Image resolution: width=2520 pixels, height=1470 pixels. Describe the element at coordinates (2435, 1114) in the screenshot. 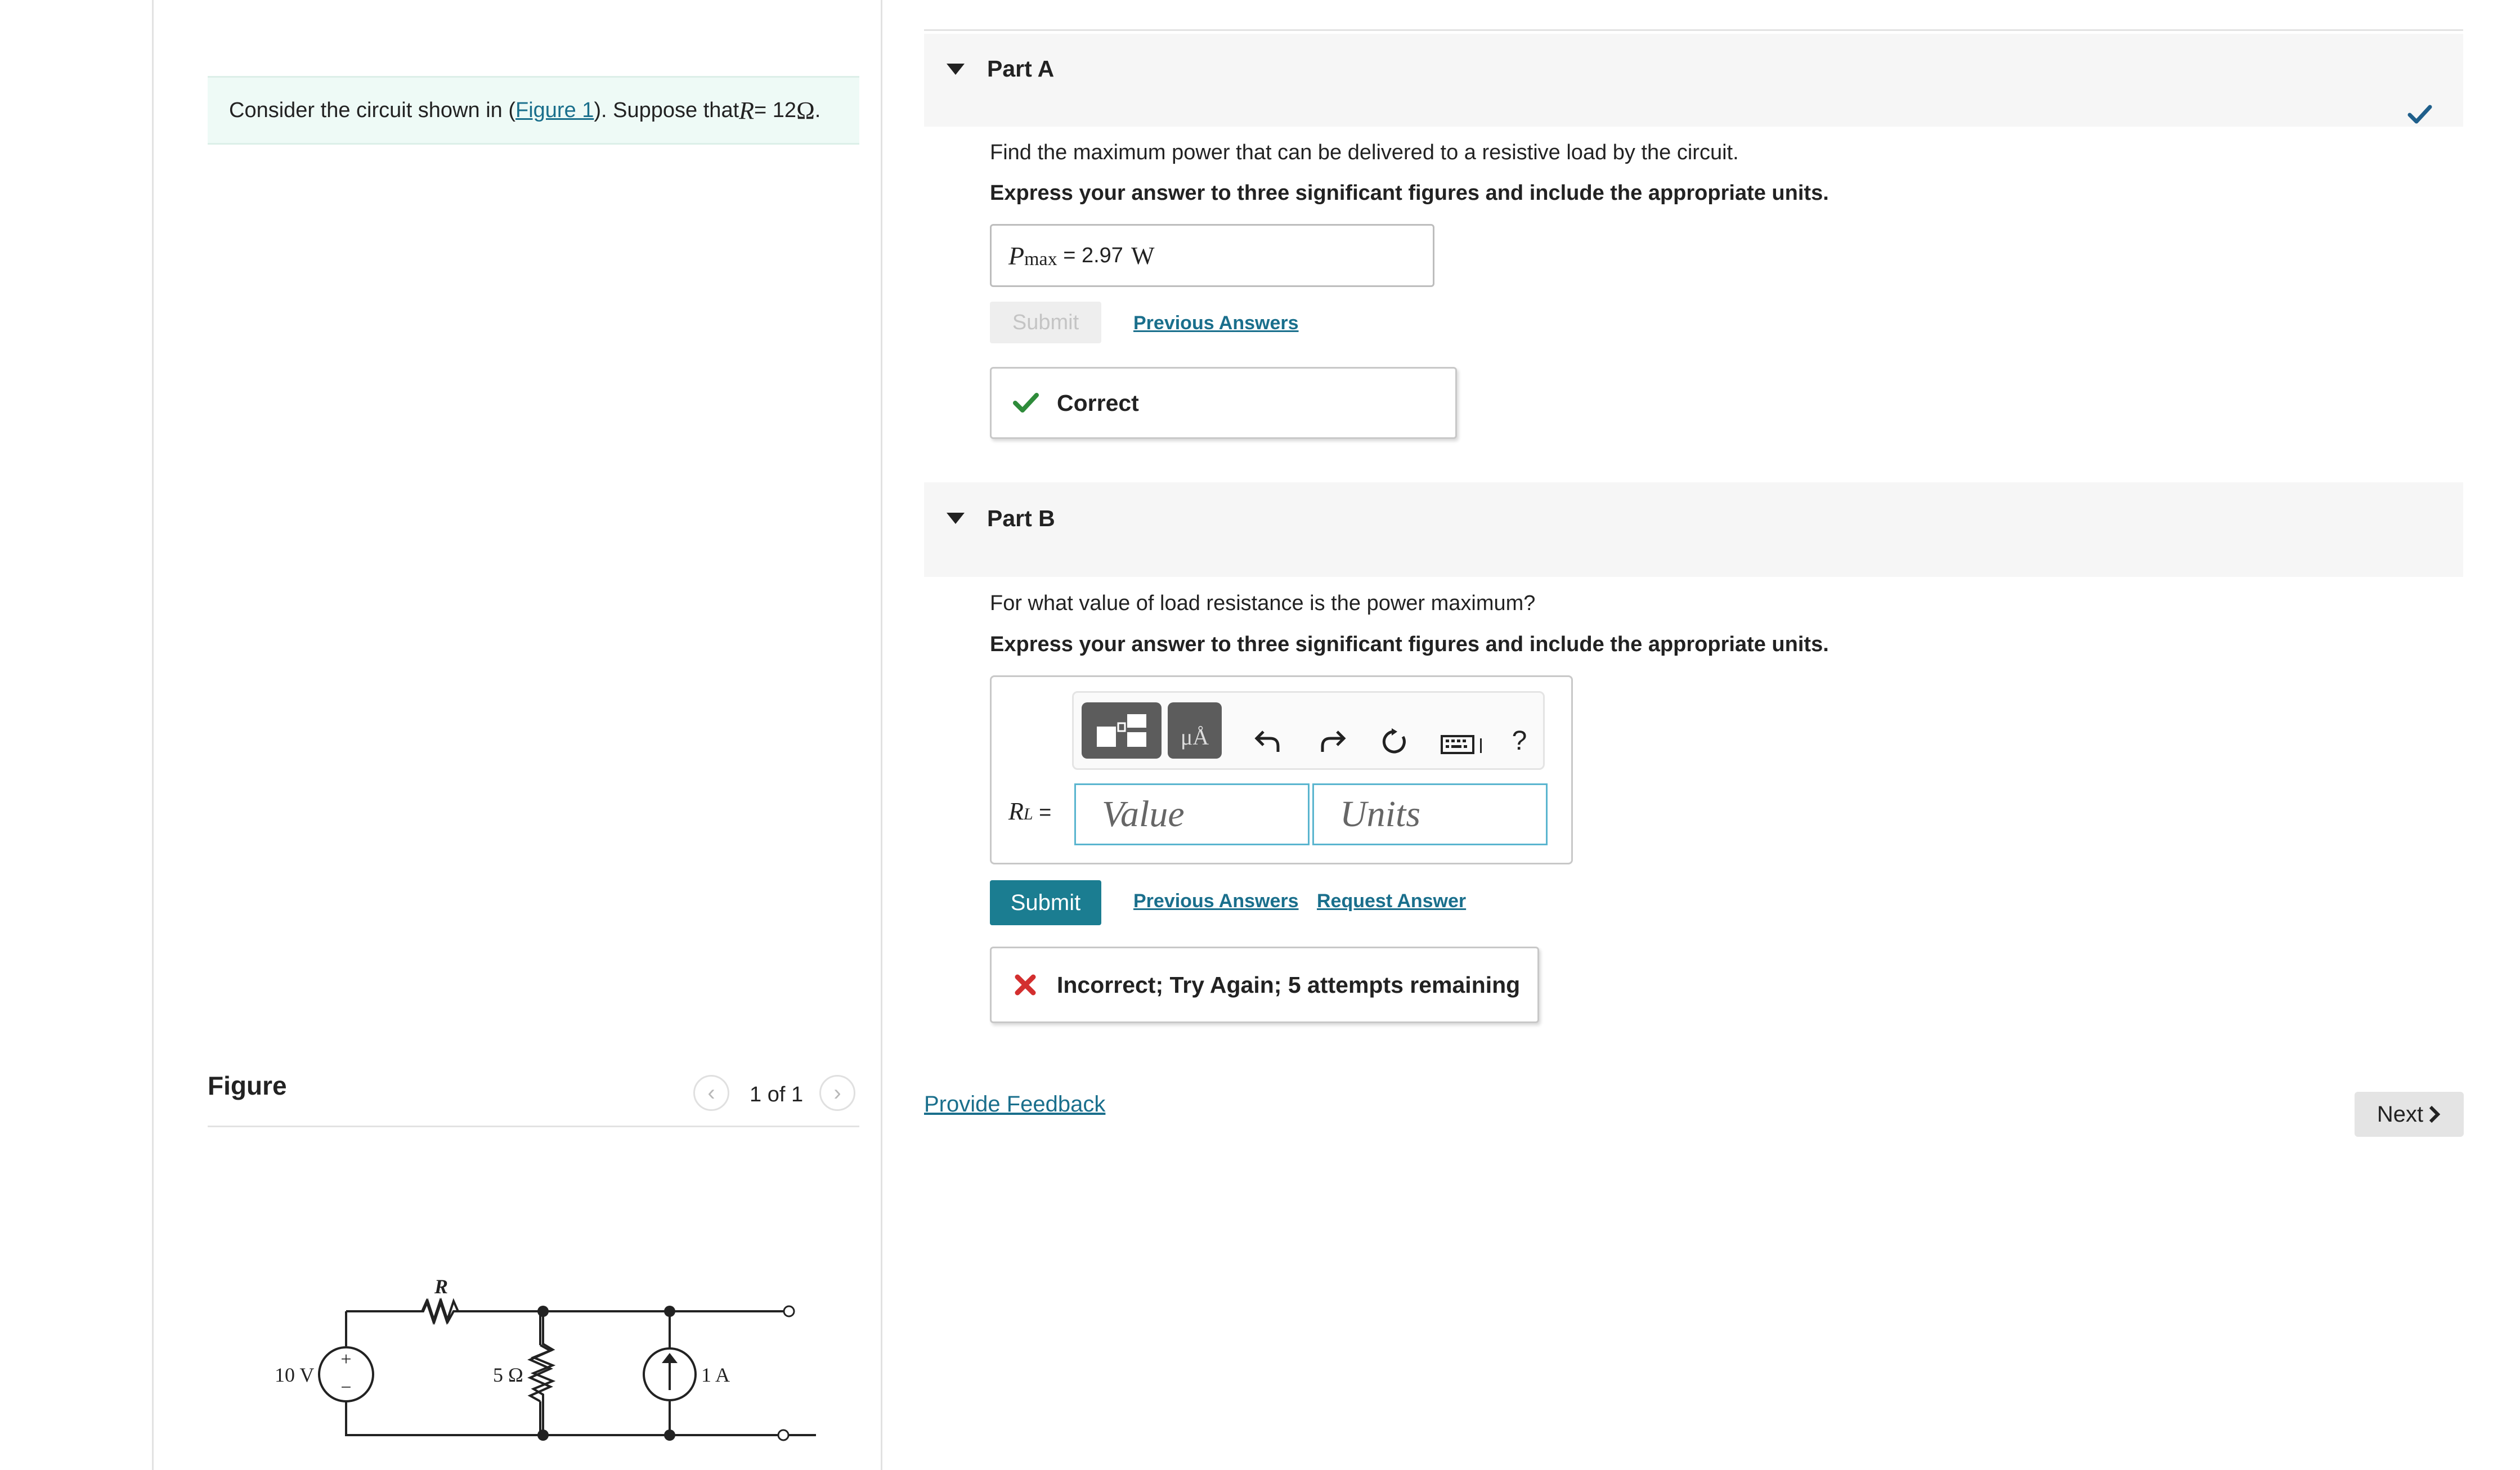

I see `chevron-right-icon` at that location.